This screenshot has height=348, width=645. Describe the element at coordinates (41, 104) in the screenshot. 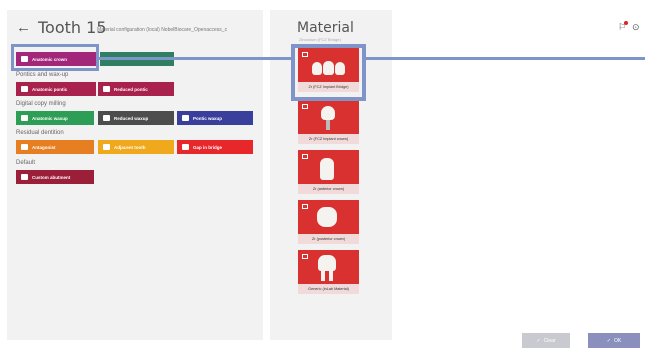

I see `group-label-copy-milling: Digital copy milling` at that location.